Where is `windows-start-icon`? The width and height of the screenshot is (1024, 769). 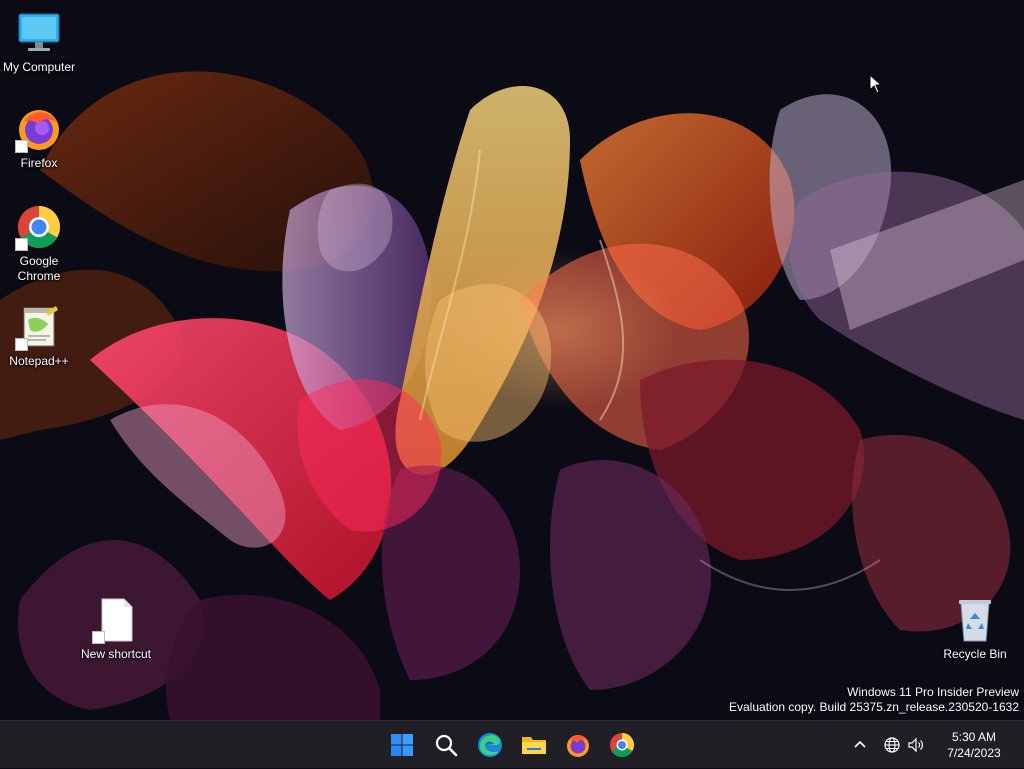
windows-start-icon is located at coordinates (402, 745).